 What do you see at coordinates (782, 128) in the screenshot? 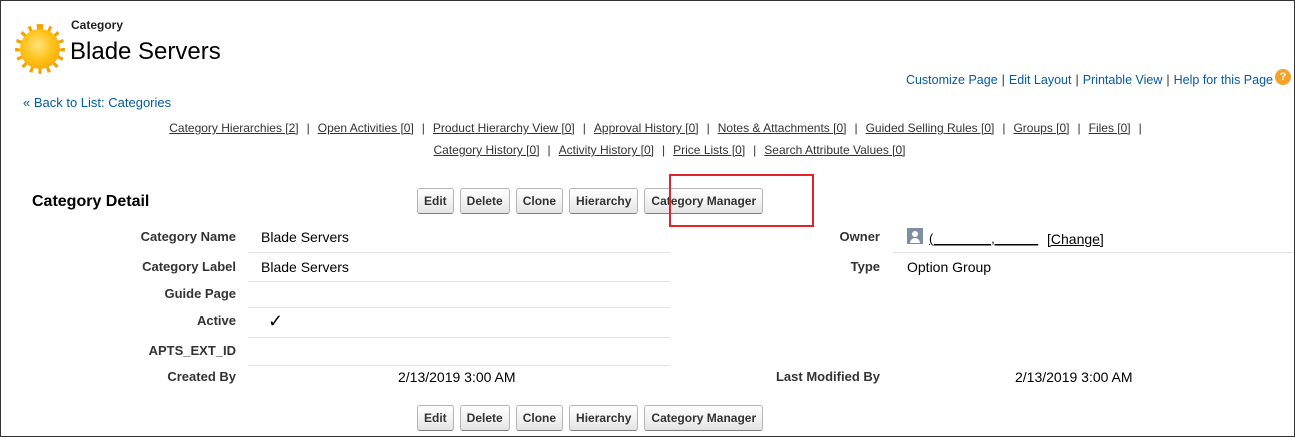
I see `related-link-notes-attachments: Notes & Attachments [0]` at bounding box center [782, 128].